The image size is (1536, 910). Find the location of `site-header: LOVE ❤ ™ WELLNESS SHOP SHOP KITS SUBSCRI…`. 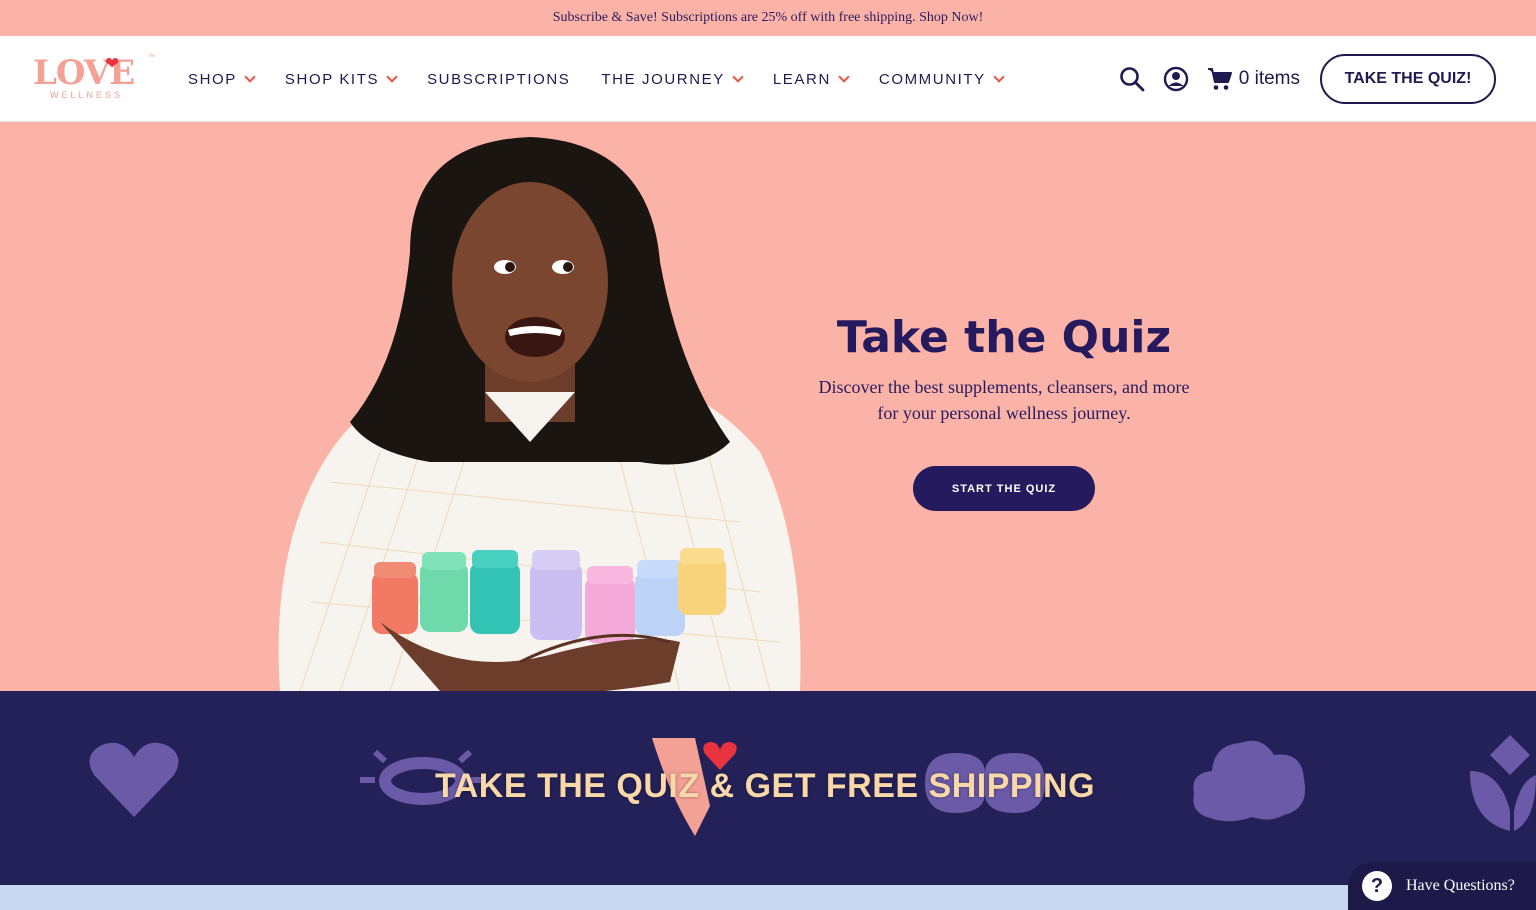

site-header: LOVE ❤ ™ WELLNESS SHOP SHOP KITS SUBSCRI… is located at coordinates (768, 79).